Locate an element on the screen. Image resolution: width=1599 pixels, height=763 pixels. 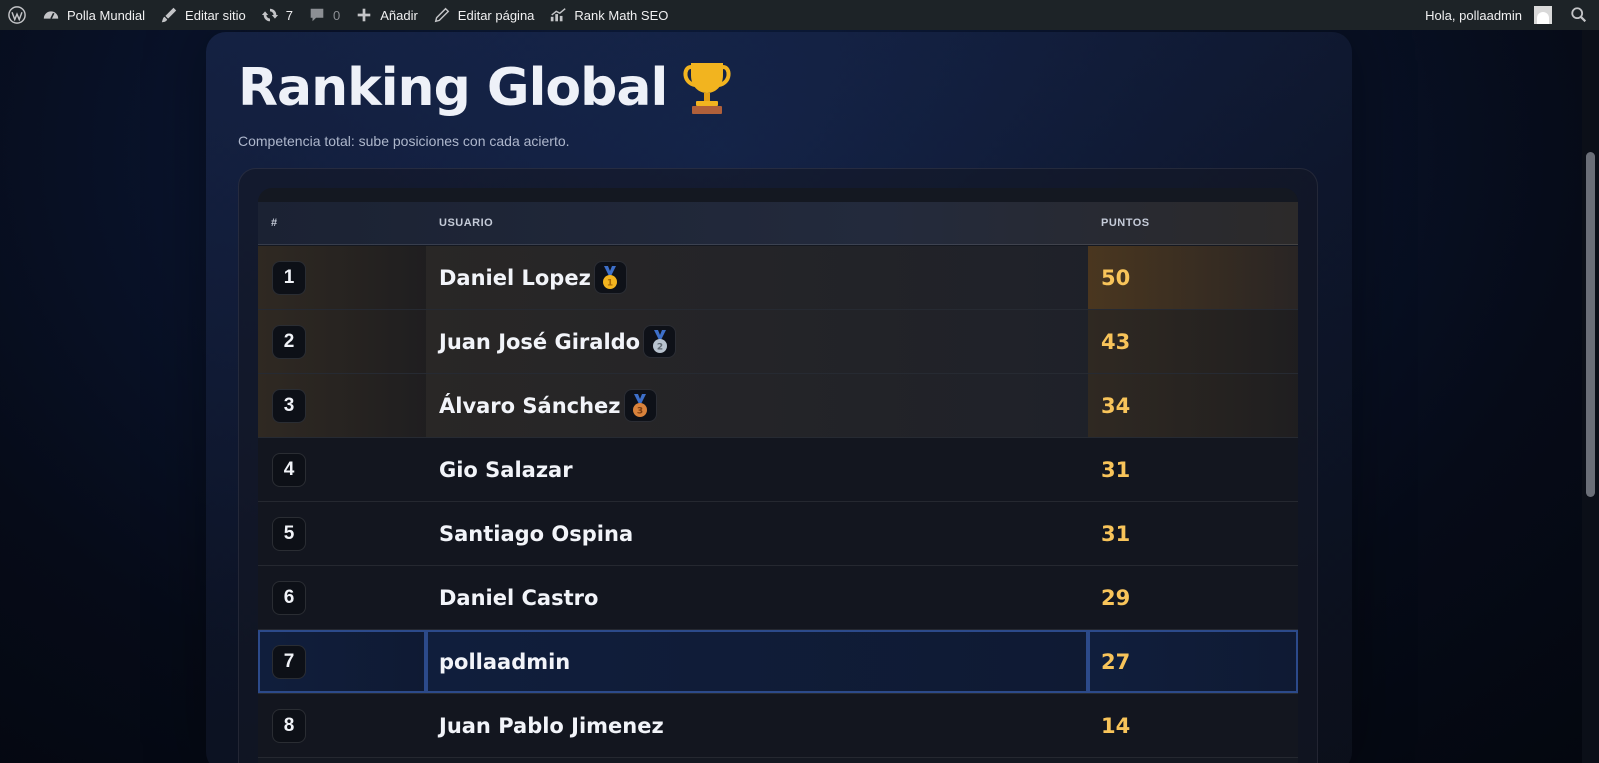
edit-page-label: Editar página is located at coordinates (496, 15).